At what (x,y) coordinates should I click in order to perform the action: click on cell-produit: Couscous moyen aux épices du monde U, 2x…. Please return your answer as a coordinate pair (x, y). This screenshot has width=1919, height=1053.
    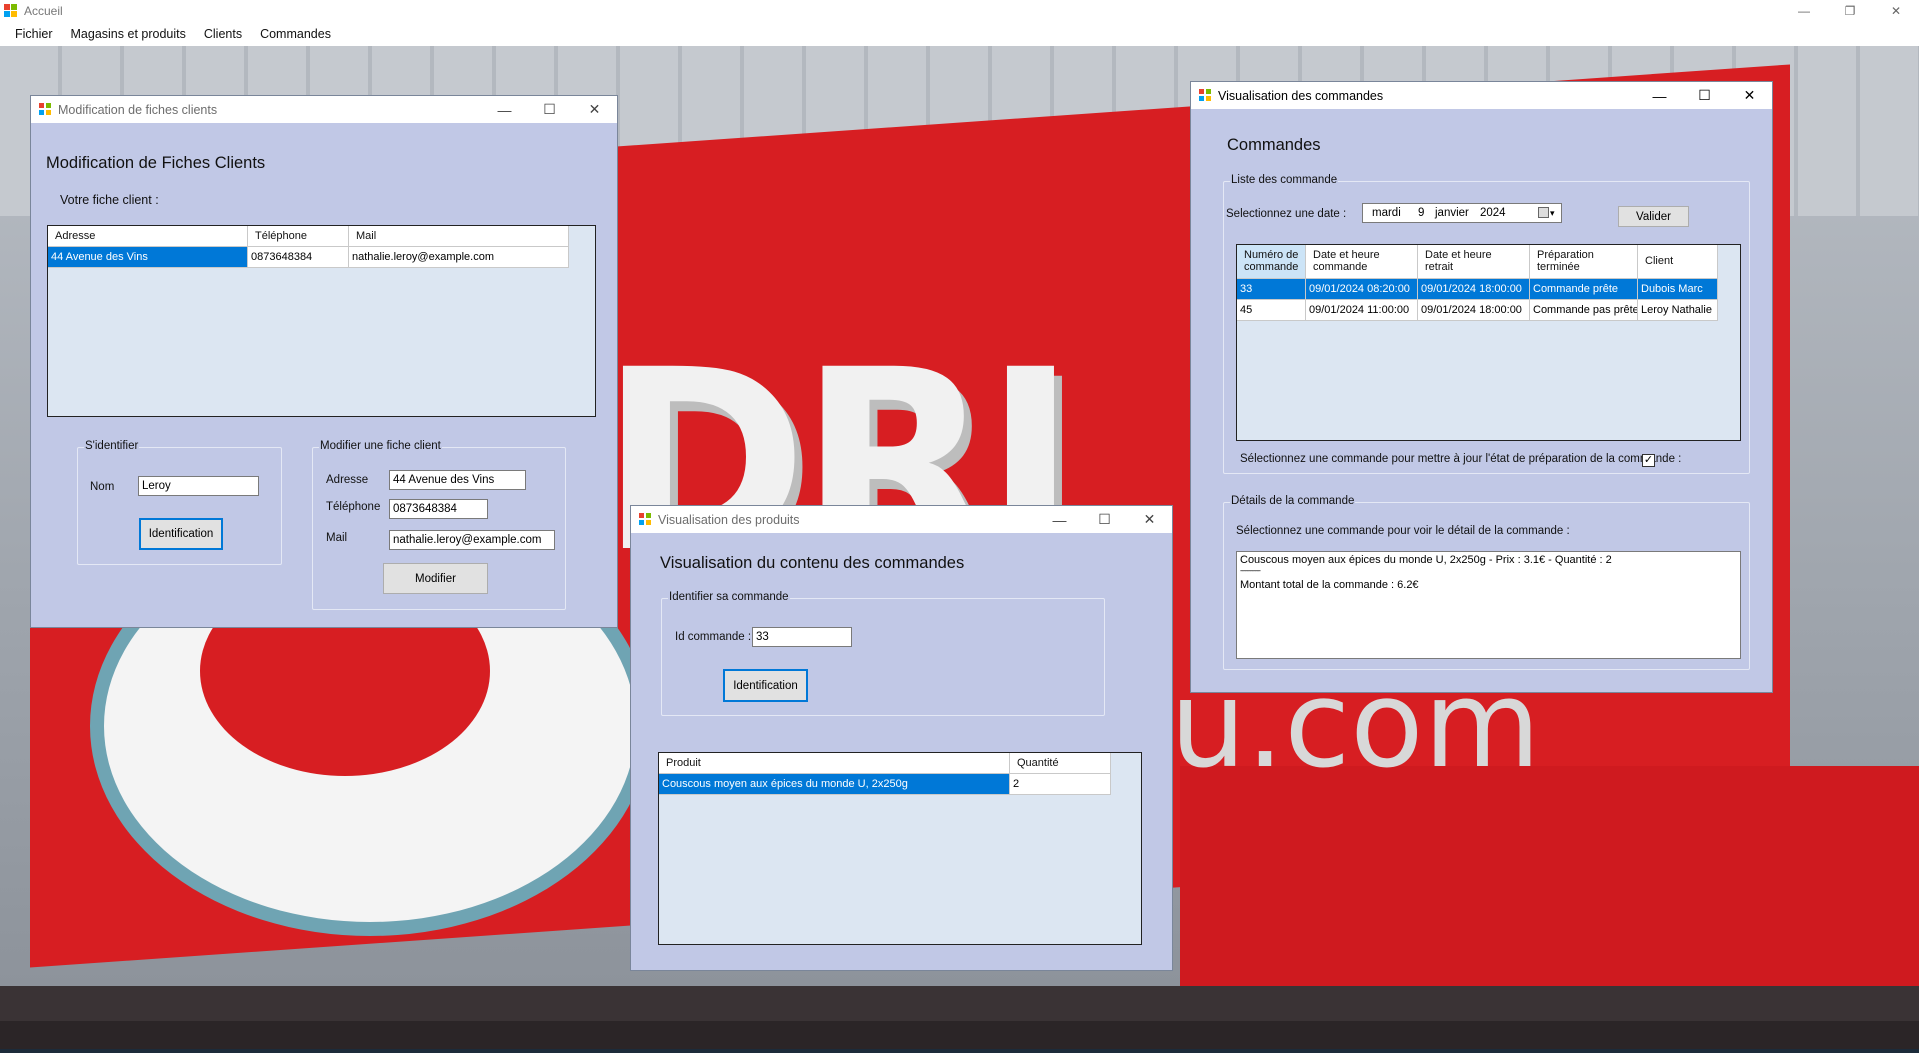
    Looking at the image, I should click on (834, 784).